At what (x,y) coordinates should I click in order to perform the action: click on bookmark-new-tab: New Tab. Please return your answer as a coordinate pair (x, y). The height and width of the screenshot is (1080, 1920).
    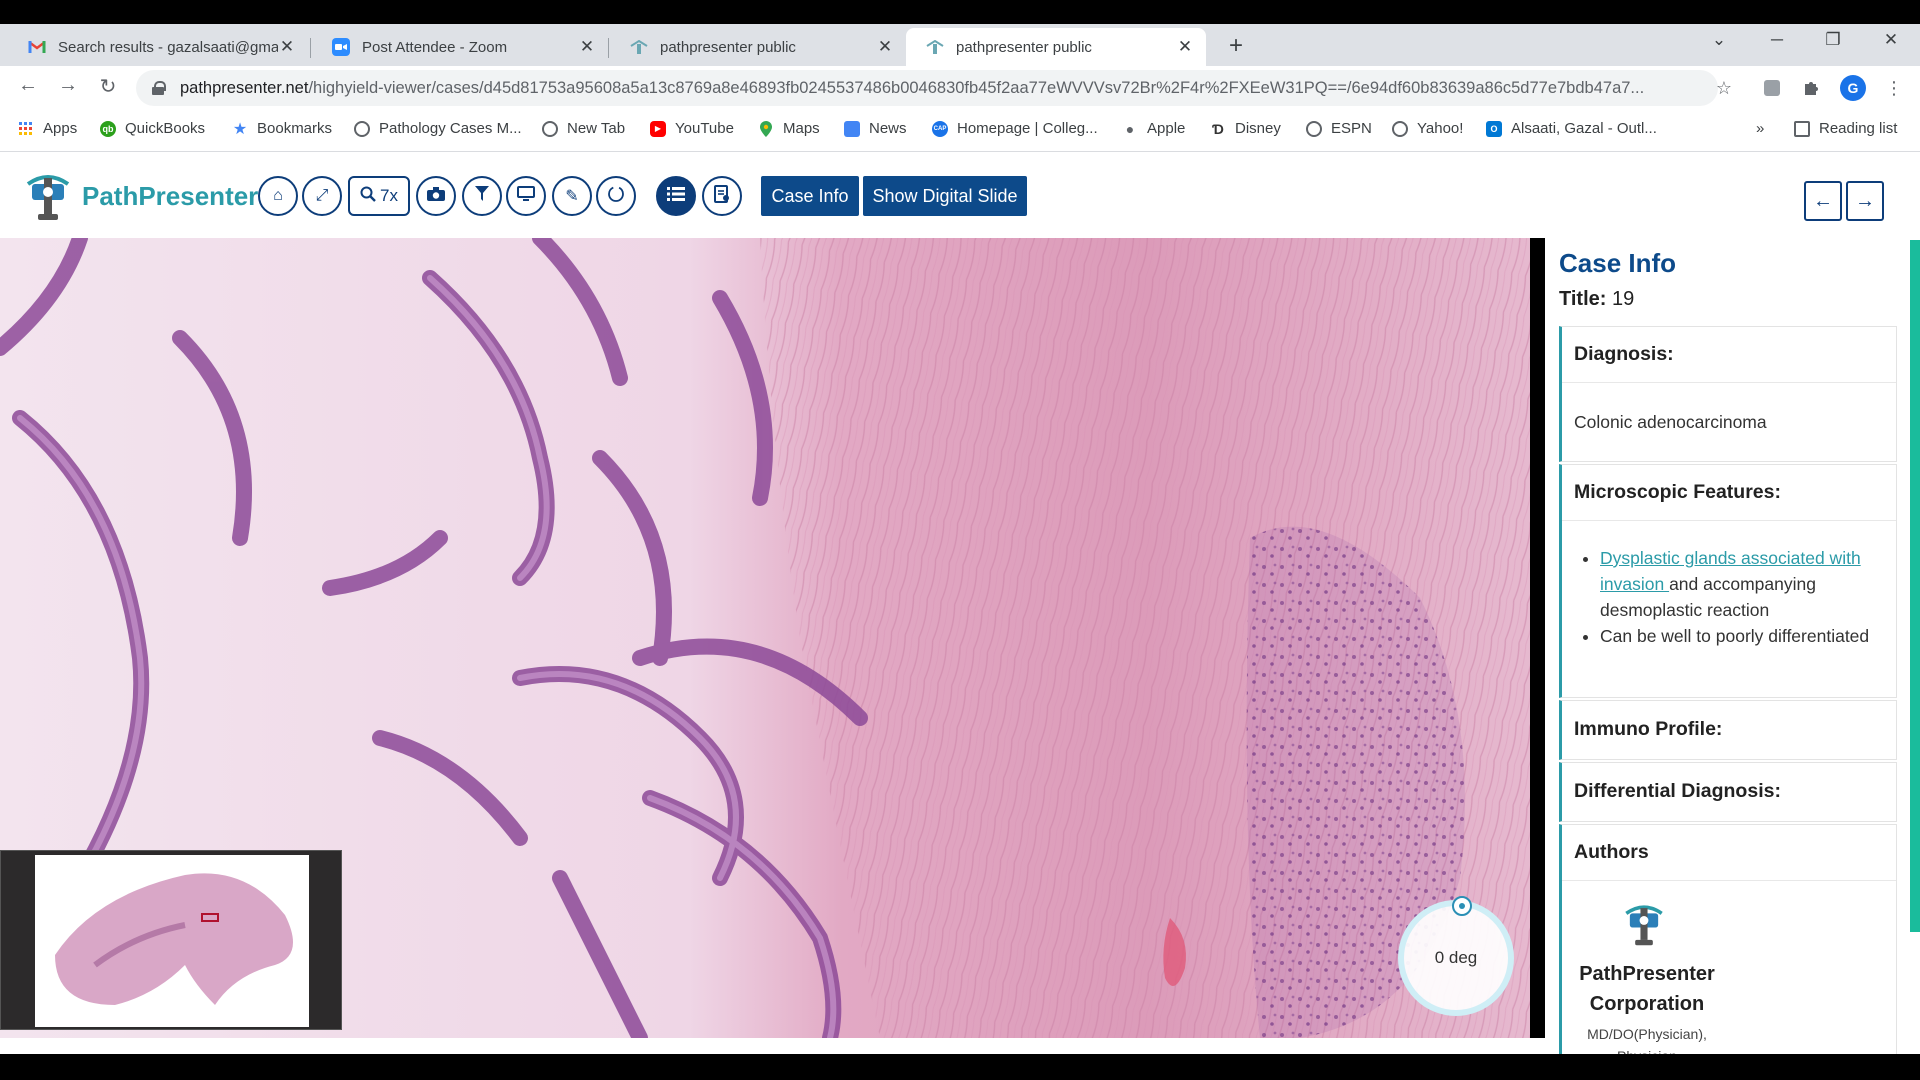
    Looking at the image, I should click on (583, 128).